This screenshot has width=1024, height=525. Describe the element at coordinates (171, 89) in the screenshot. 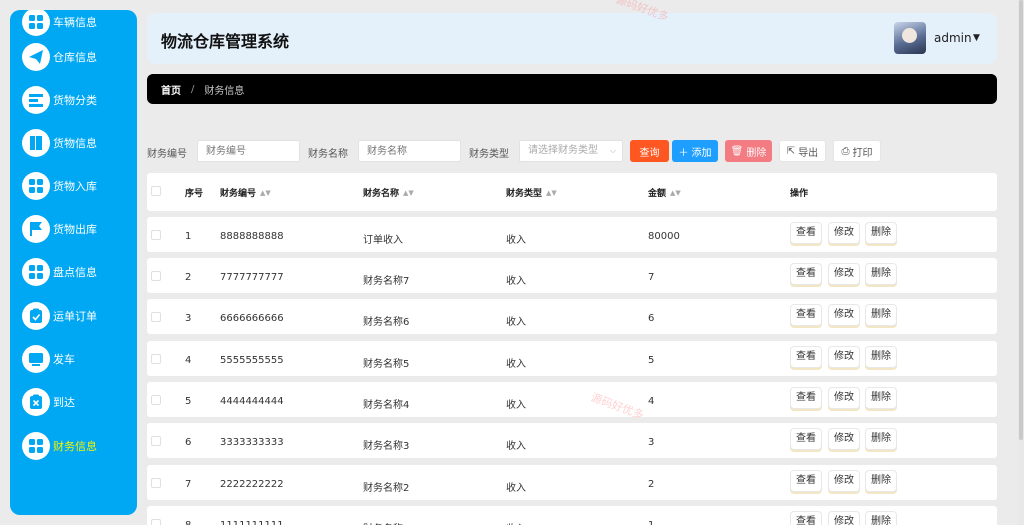

I see `breadcrumb-home: 首页` at that location.